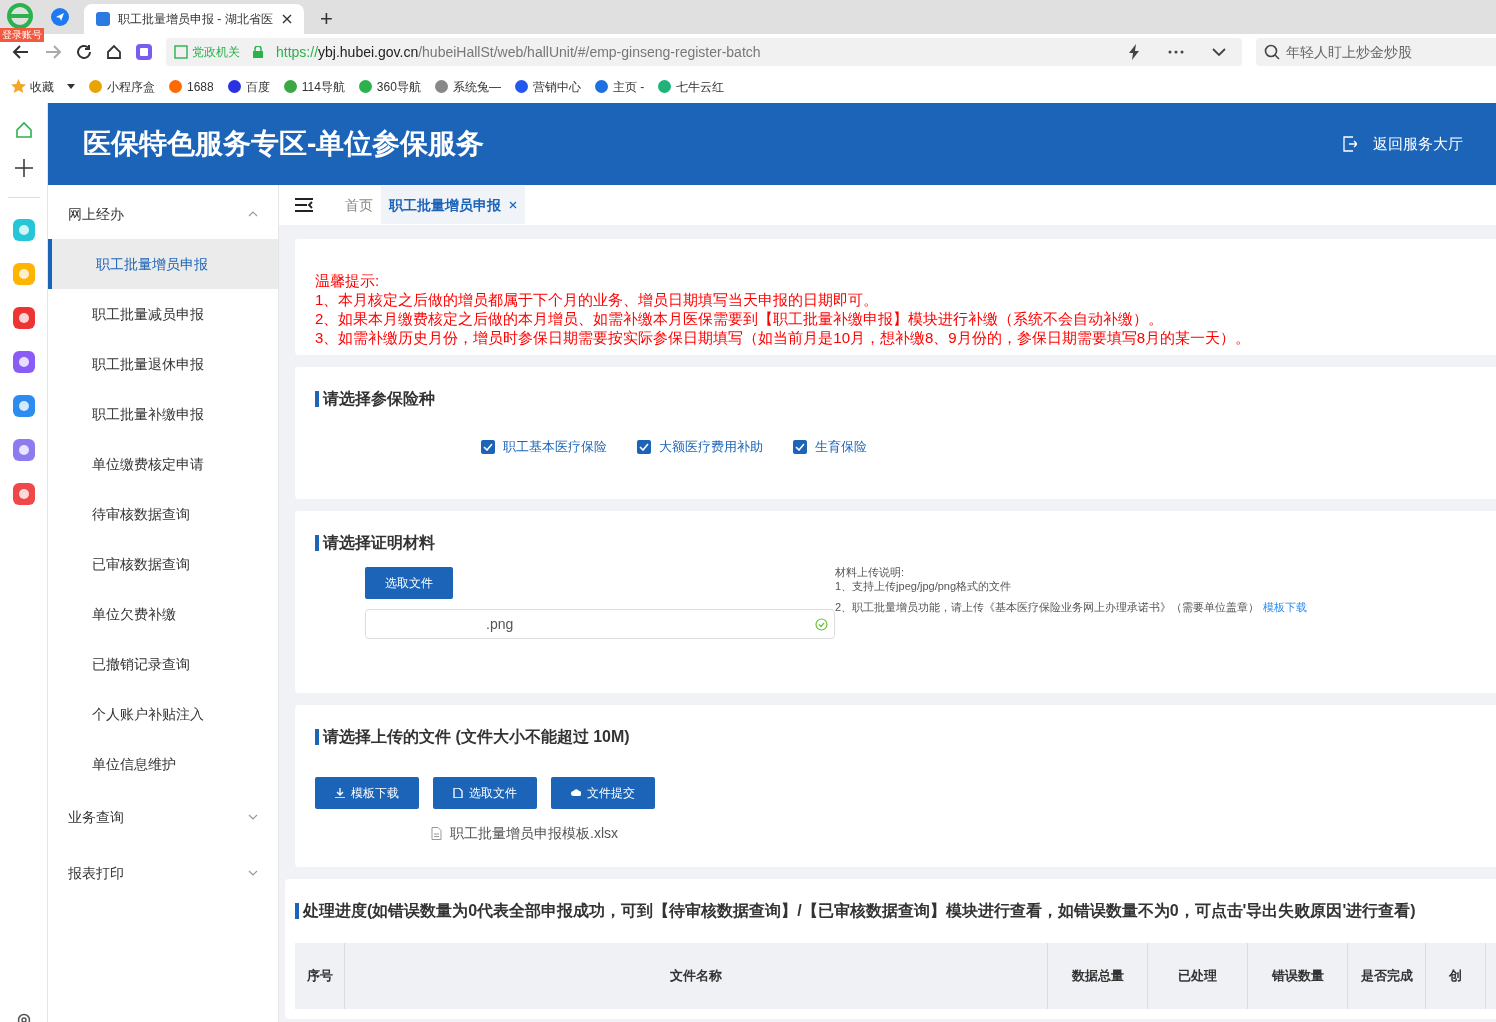  I want to click on menu-icon, so click(304, 205).